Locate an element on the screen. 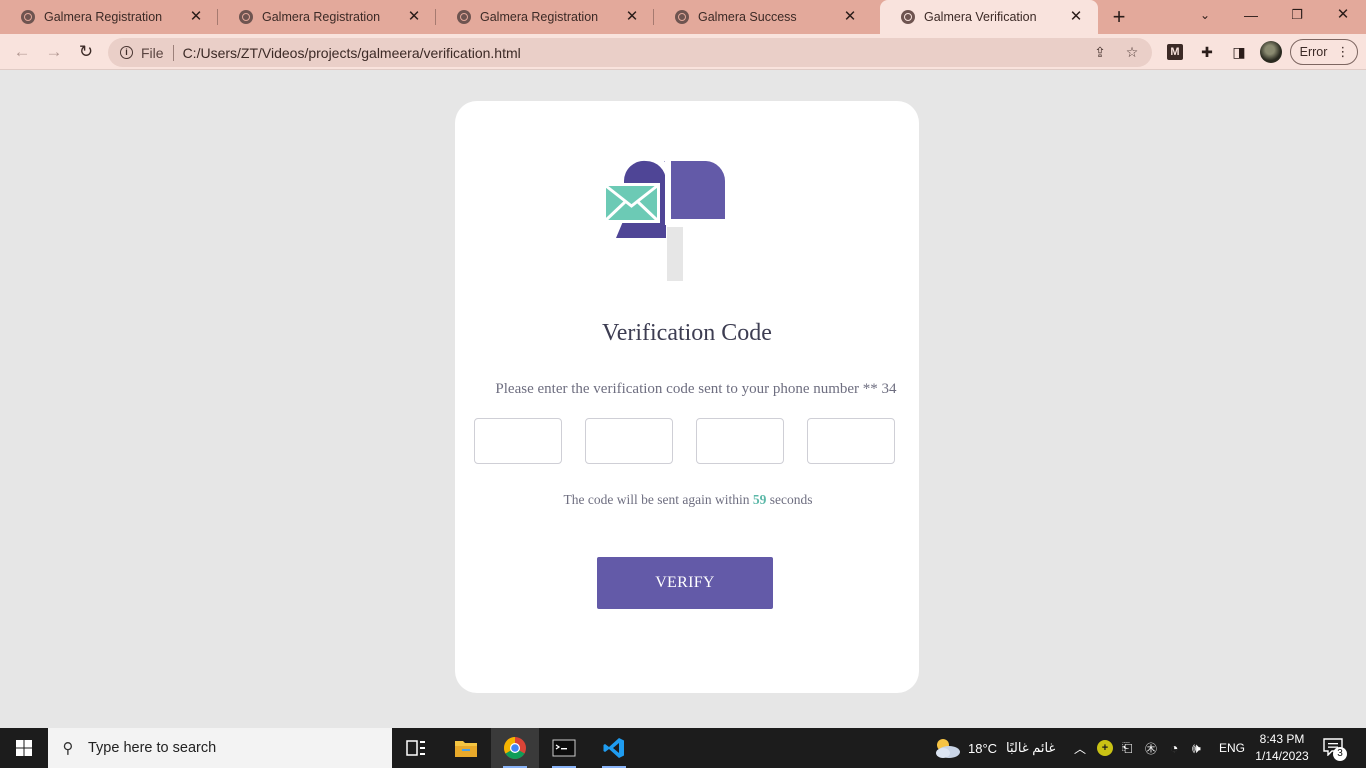 The height and width of the screenshot is (768, 1366). notification-center-button: 3 is located at coordinates (1335, 749).